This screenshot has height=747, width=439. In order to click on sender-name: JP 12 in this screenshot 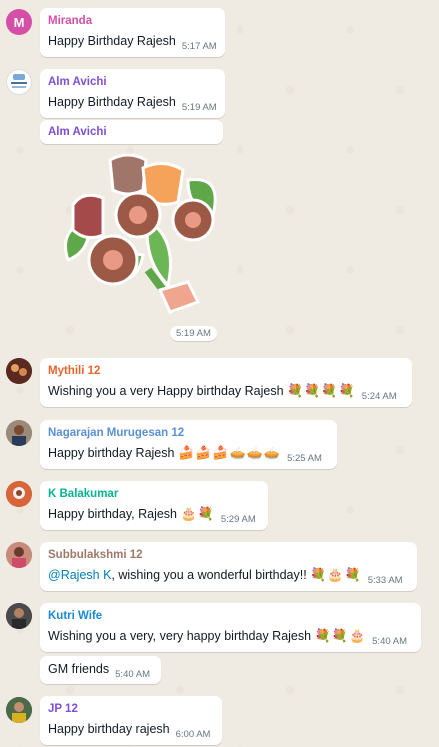, I will do `click(131, 709)`.